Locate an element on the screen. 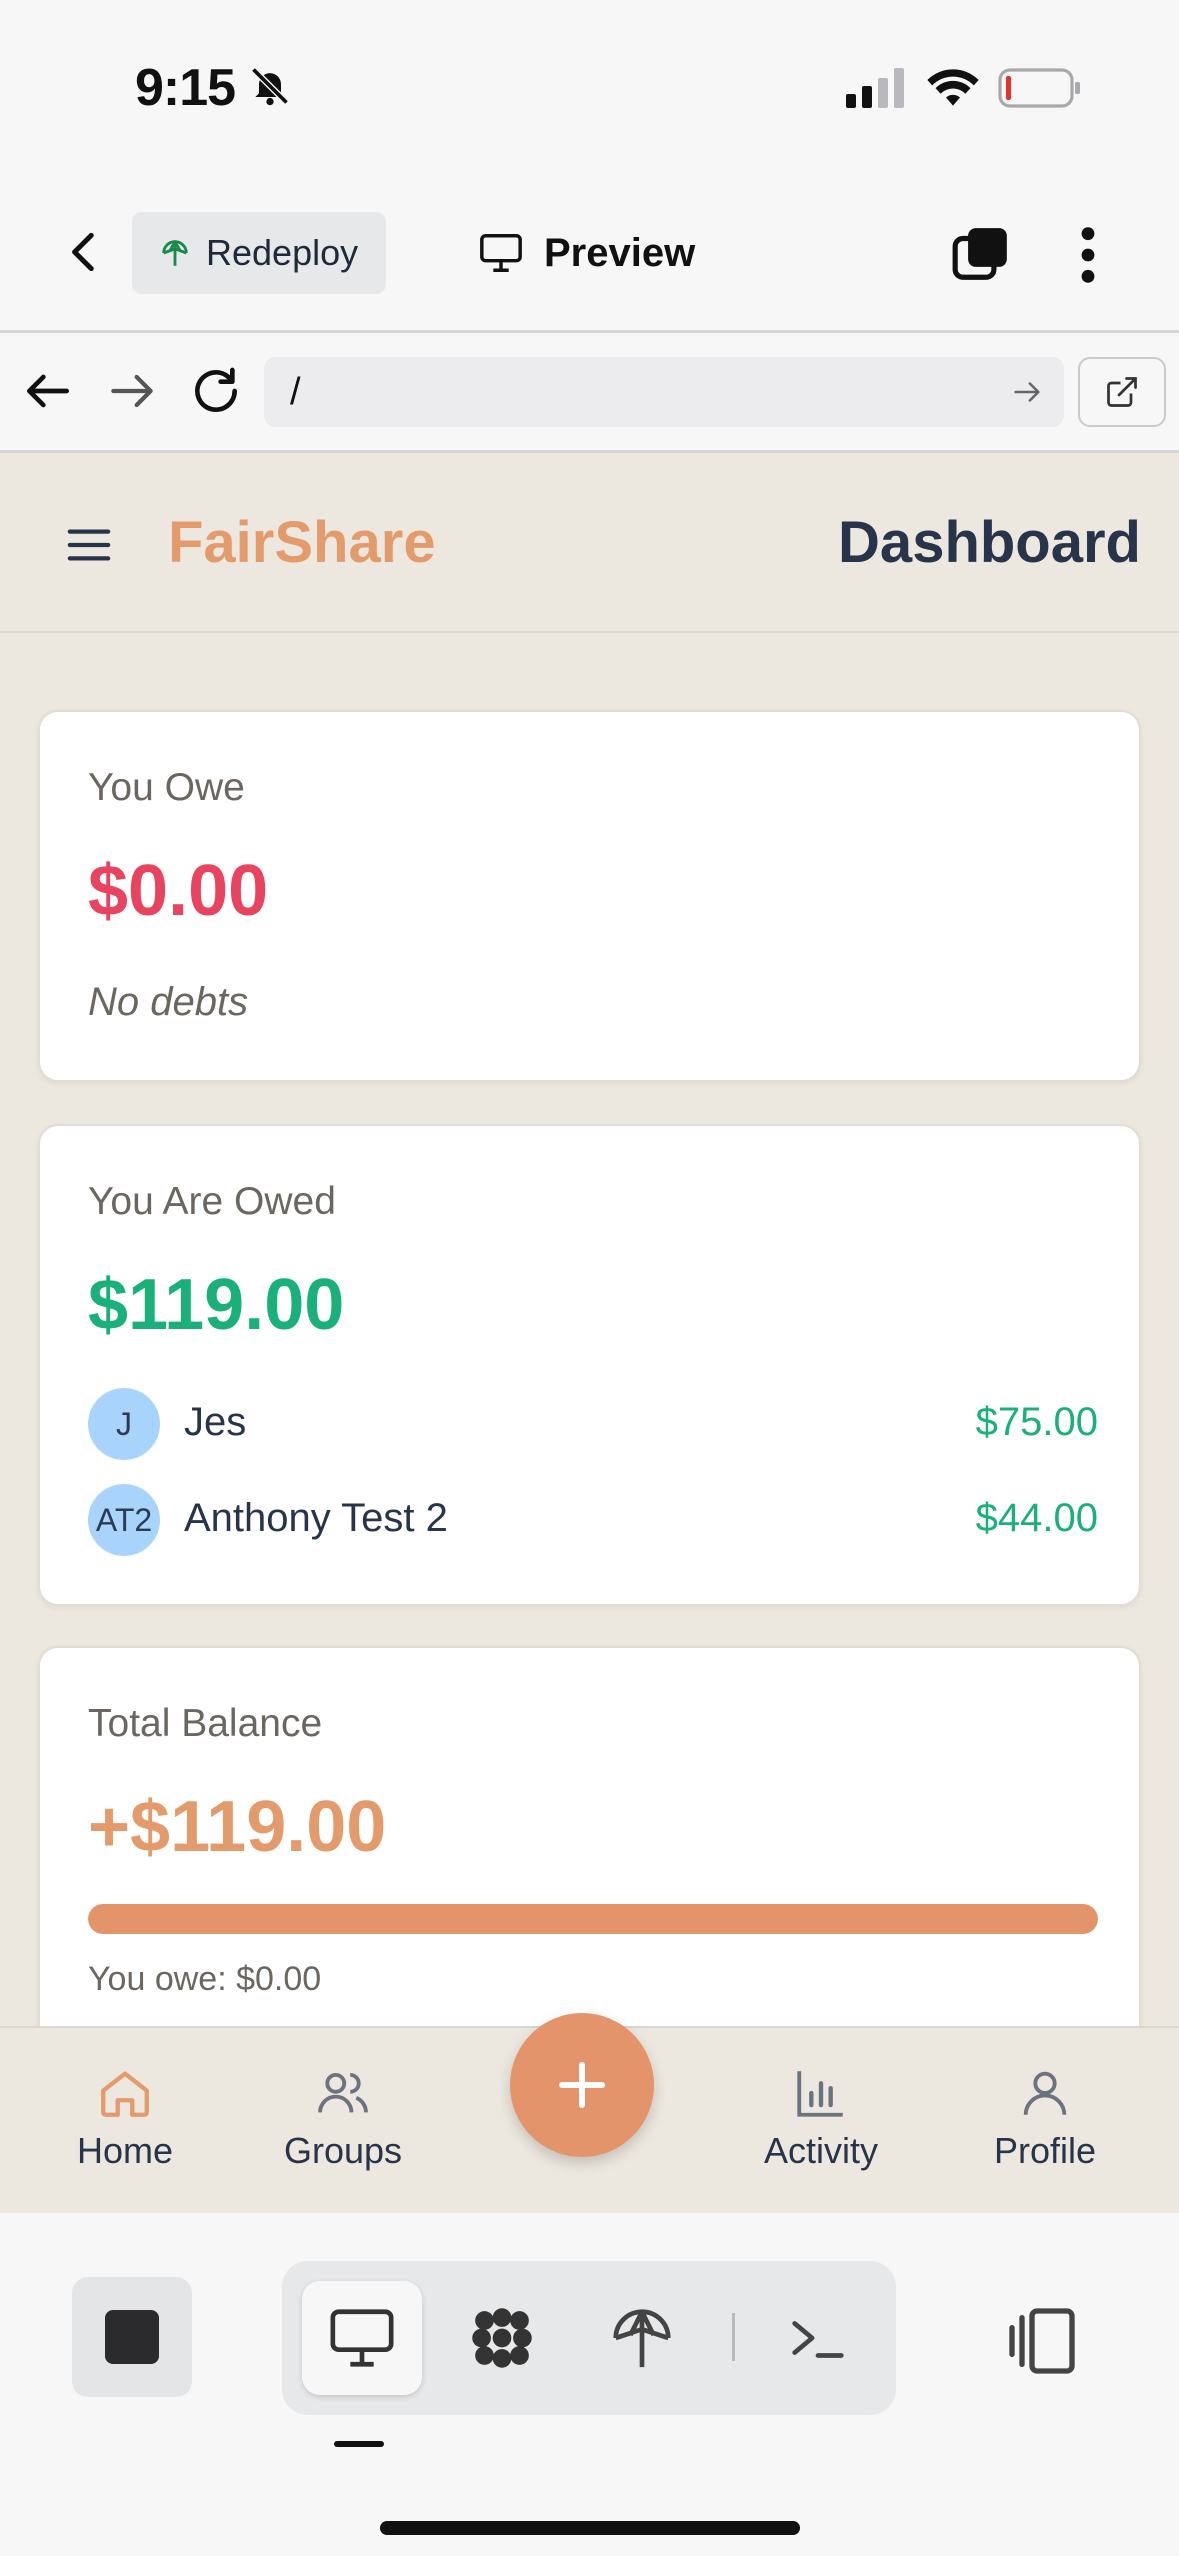 This screenshot has height=2556, width=1179. more-options-icon is located at coordinates (1088, 255).